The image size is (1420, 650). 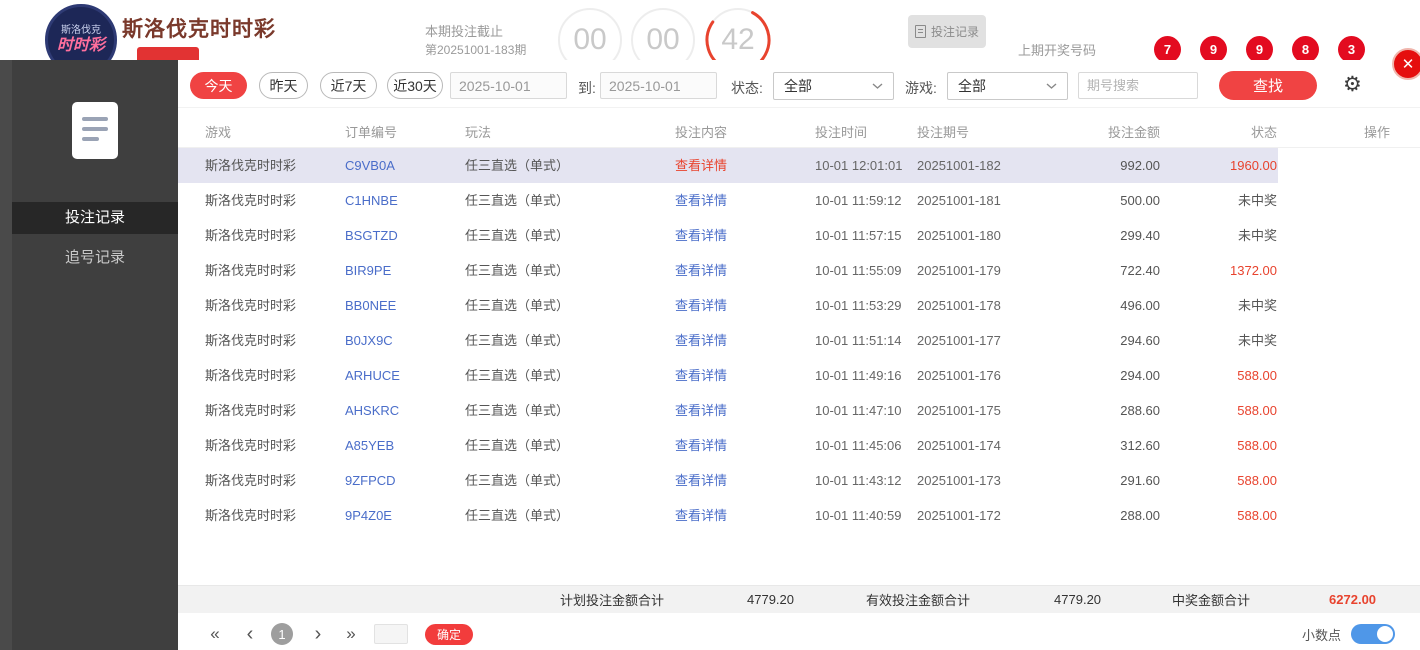 I want to click on close-icon: ✕, so click(x=1408, y=64).